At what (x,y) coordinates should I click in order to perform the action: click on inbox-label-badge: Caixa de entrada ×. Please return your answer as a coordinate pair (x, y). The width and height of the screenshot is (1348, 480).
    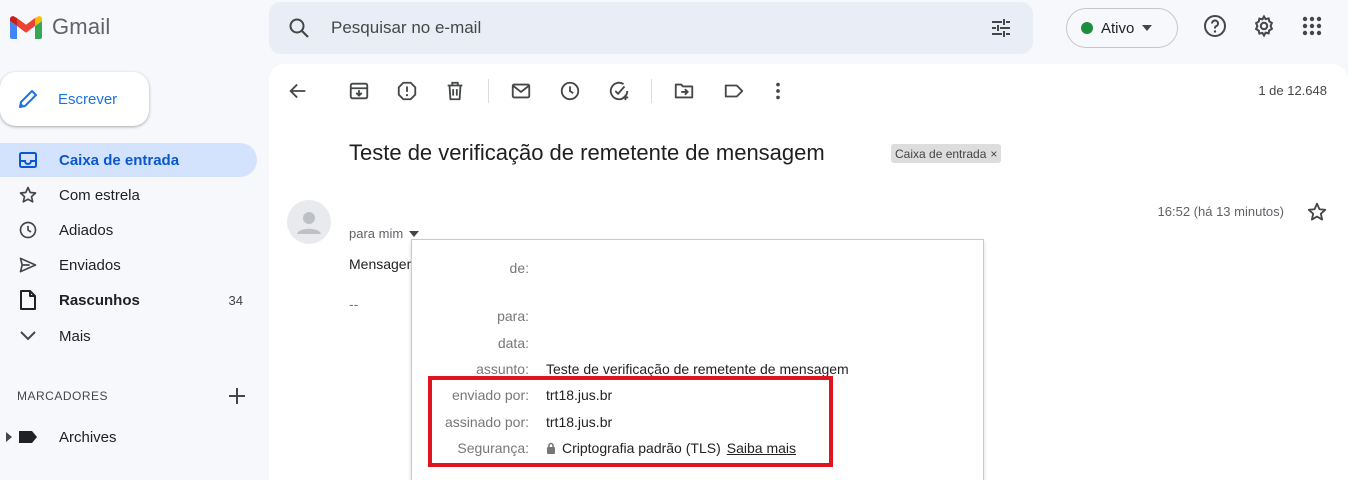
    Looking at the image, I should click on (946, 153).